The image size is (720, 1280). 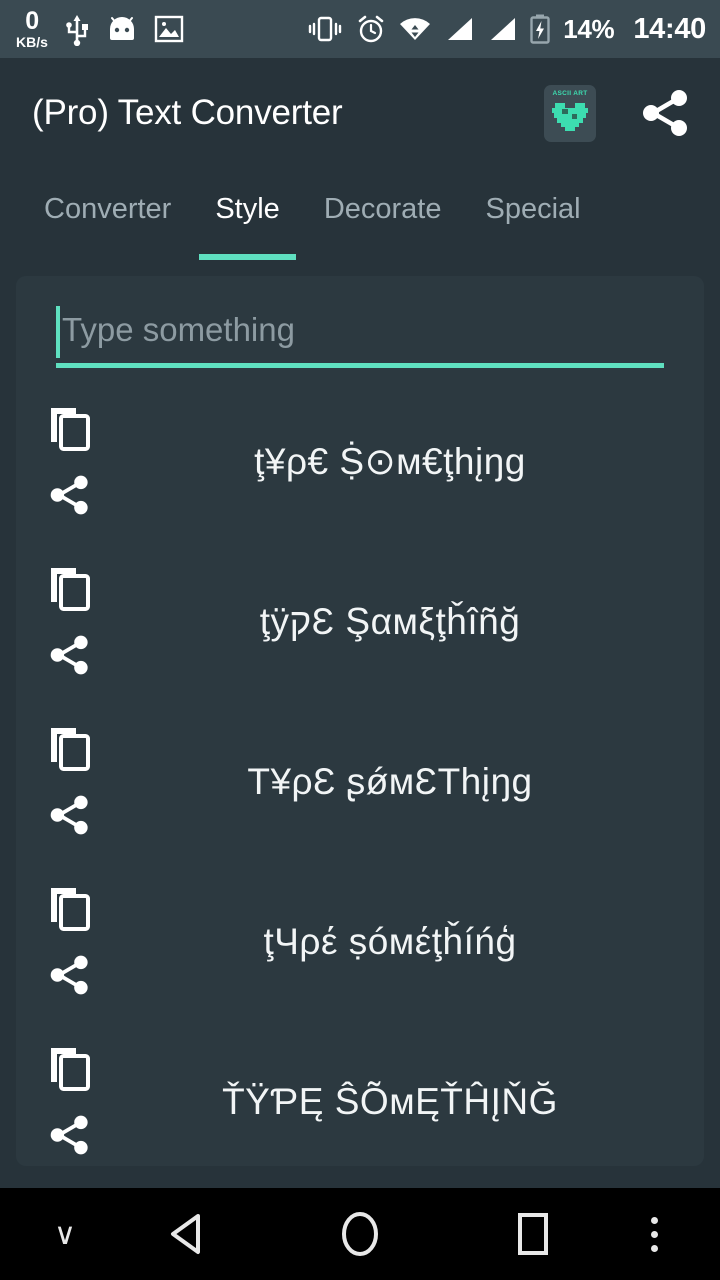 What do you see at coordinates (618, 113) in the screenshot?
I see `app-bar-actions: ASCII ART` at bounding box center [618, 113].